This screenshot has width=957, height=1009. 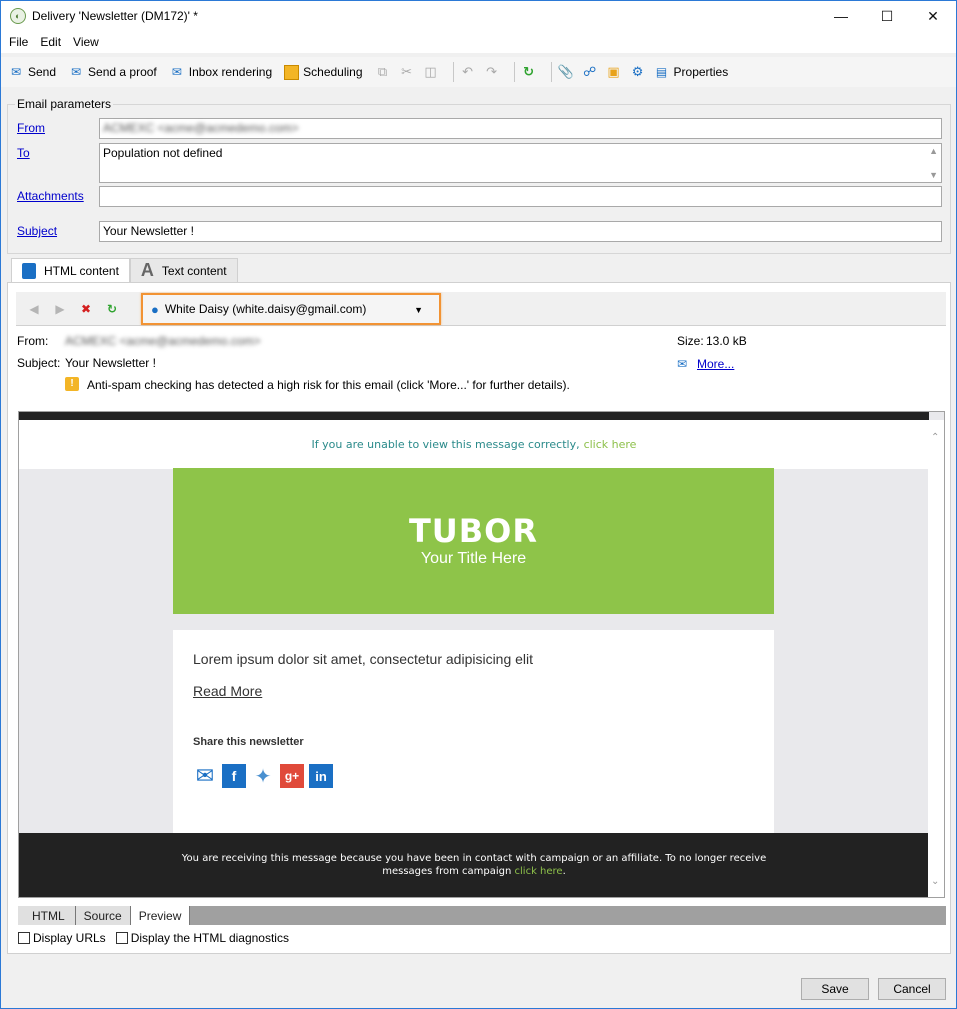 I want to click on tab-text-content: A Text content, so click(x=183, y=270).